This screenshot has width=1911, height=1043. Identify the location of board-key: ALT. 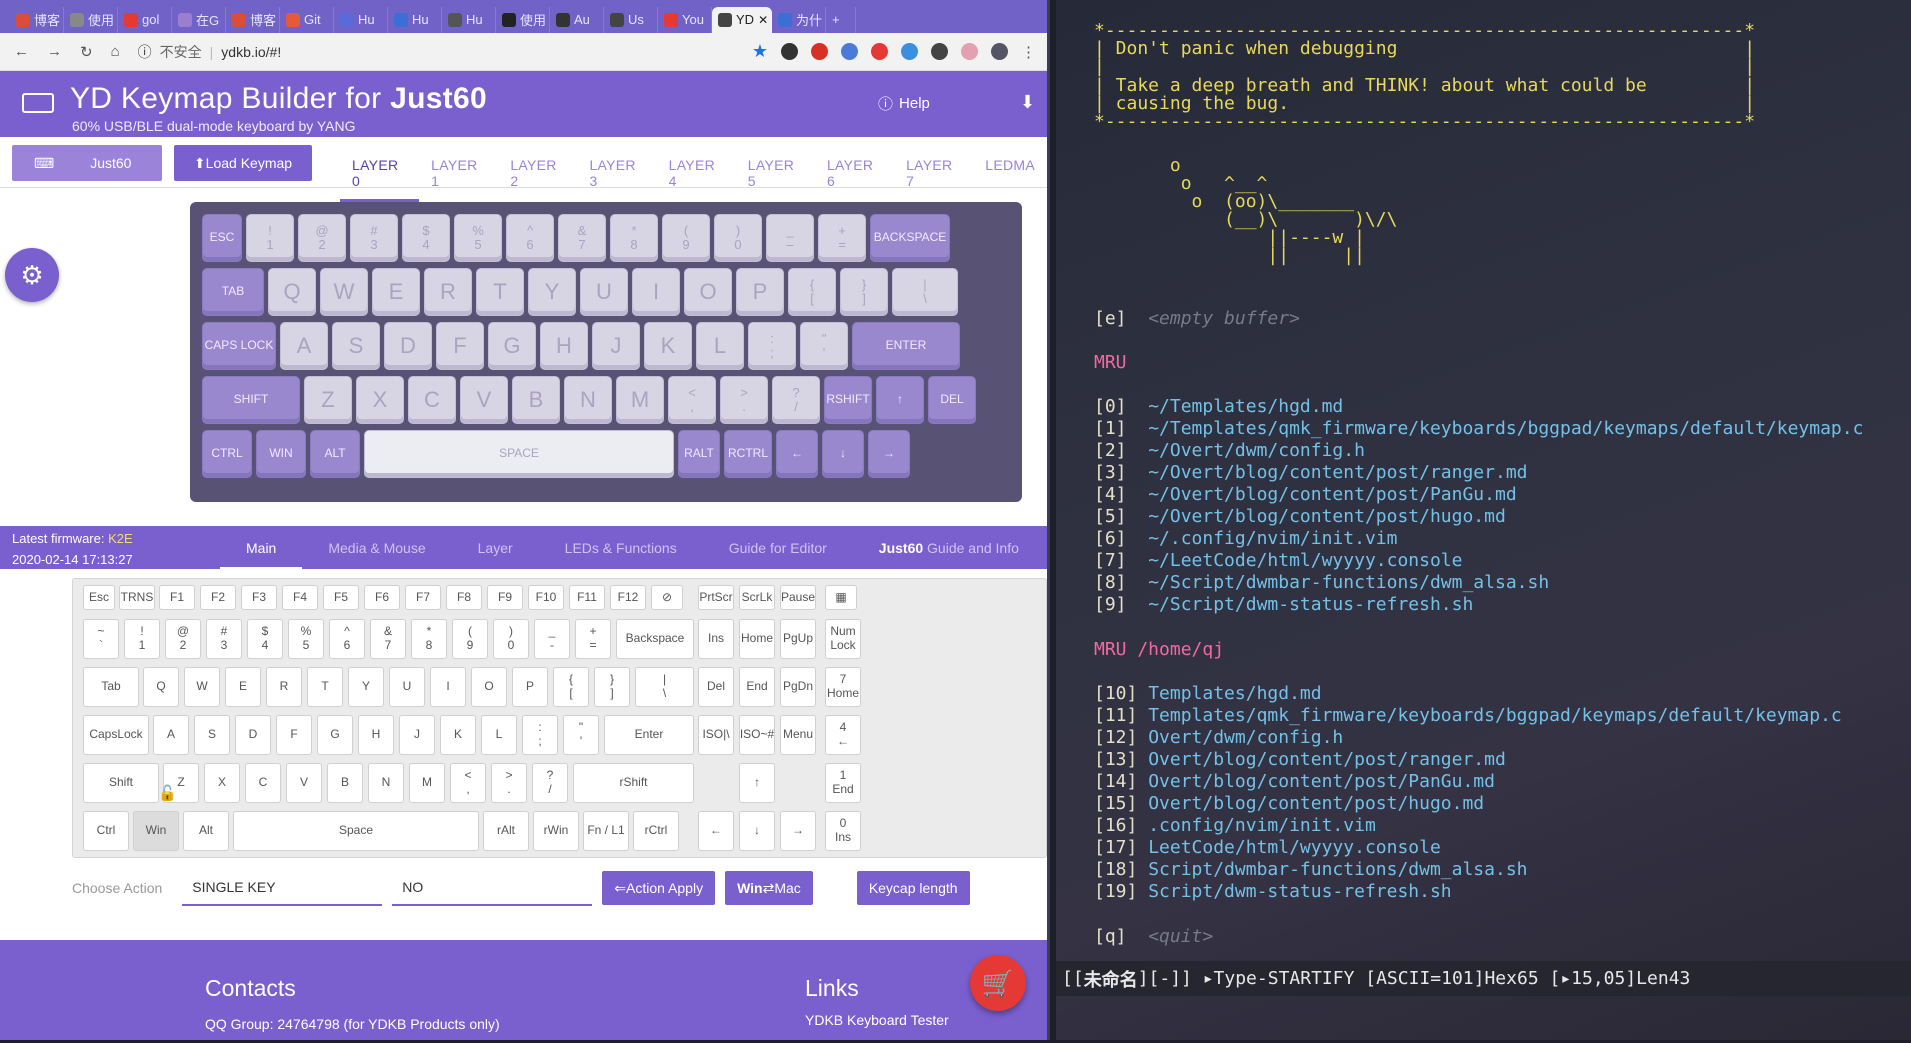
(335, 454).